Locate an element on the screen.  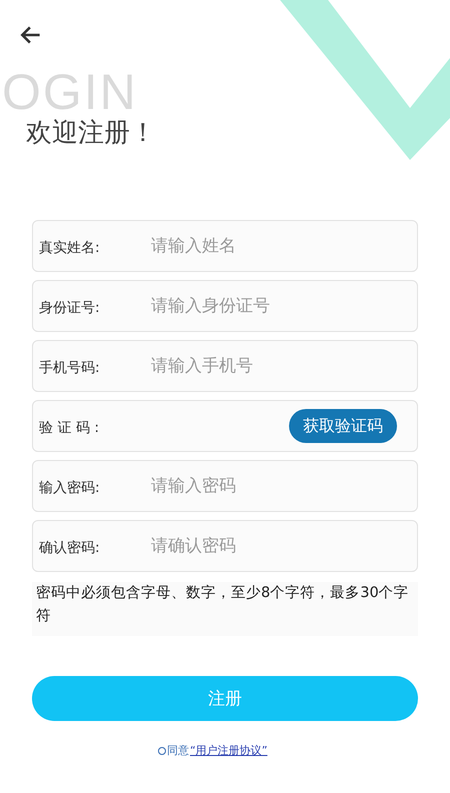
form-field: 身份证号: 请输入身份证号 is located at coordinates (225, 306).